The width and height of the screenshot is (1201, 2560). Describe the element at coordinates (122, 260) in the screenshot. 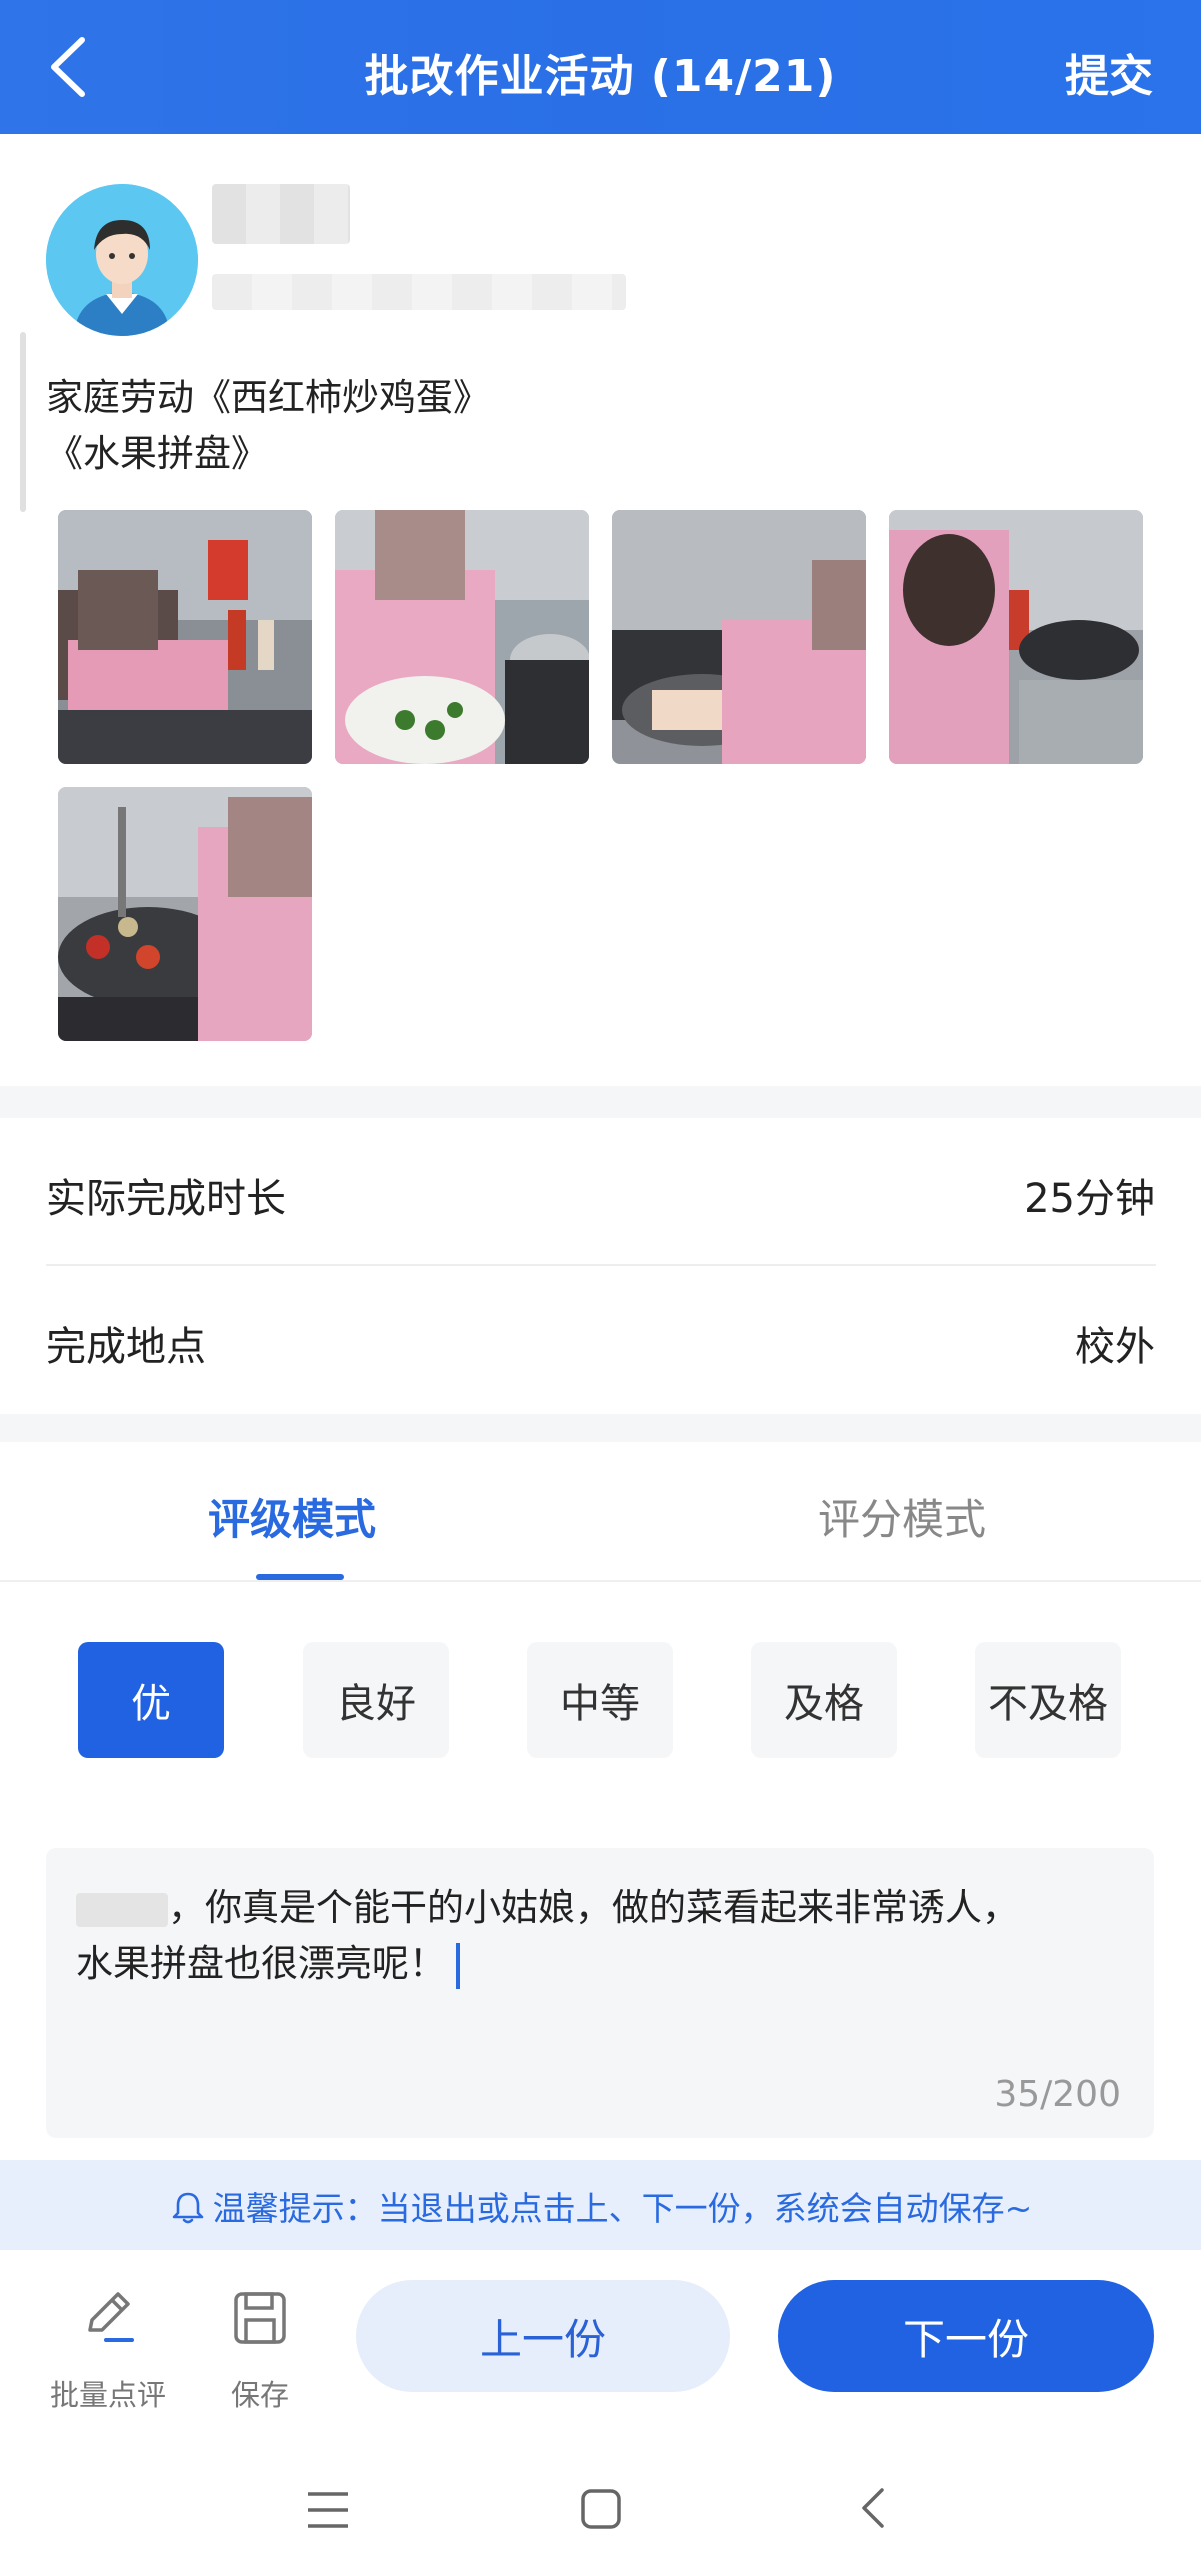

I see `user-avatar-icon` at that location.